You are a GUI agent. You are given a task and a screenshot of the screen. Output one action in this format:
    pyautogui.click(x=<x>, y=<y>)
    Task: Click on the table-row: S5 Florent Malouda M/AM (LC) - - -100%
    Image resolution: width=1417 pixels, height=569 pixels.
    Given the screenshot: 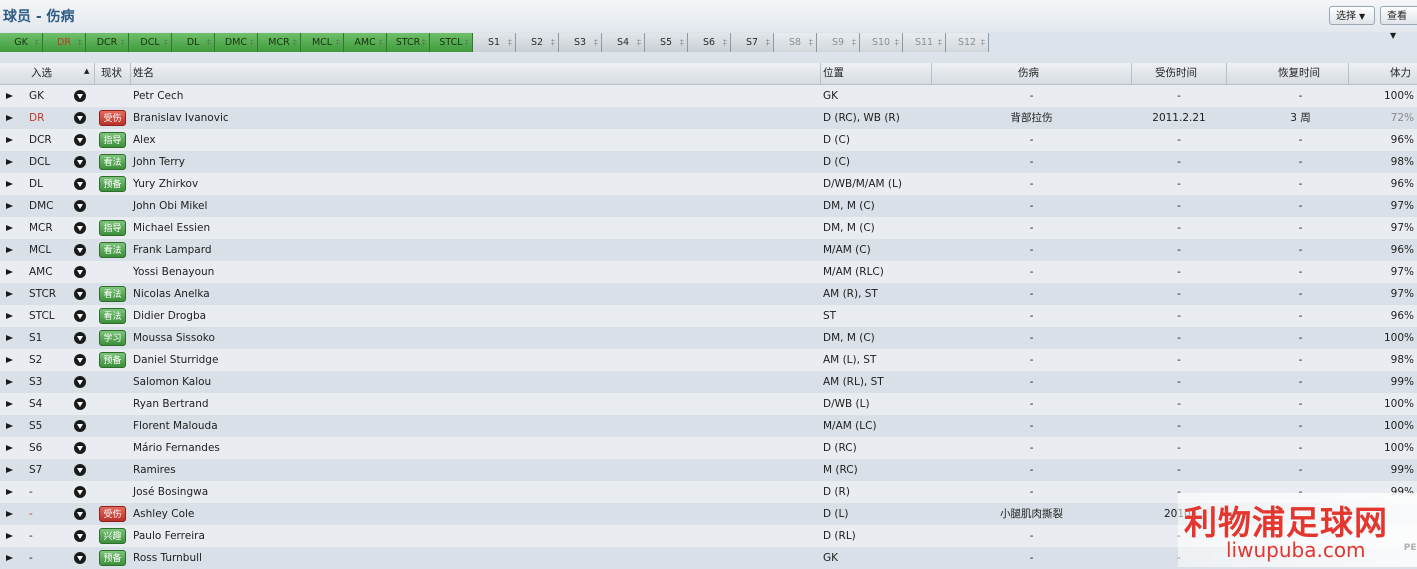 What is the action you would take?
    pyautogui.click(x=708, y=426)
    